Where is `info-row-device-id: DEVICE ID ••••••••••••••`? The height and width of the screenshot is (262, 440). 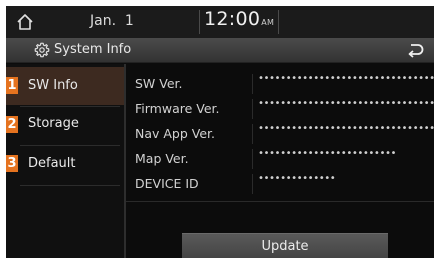 info-row-device-id: DEVICE ID •••••••••••••• is located at coordinates (280, 184).